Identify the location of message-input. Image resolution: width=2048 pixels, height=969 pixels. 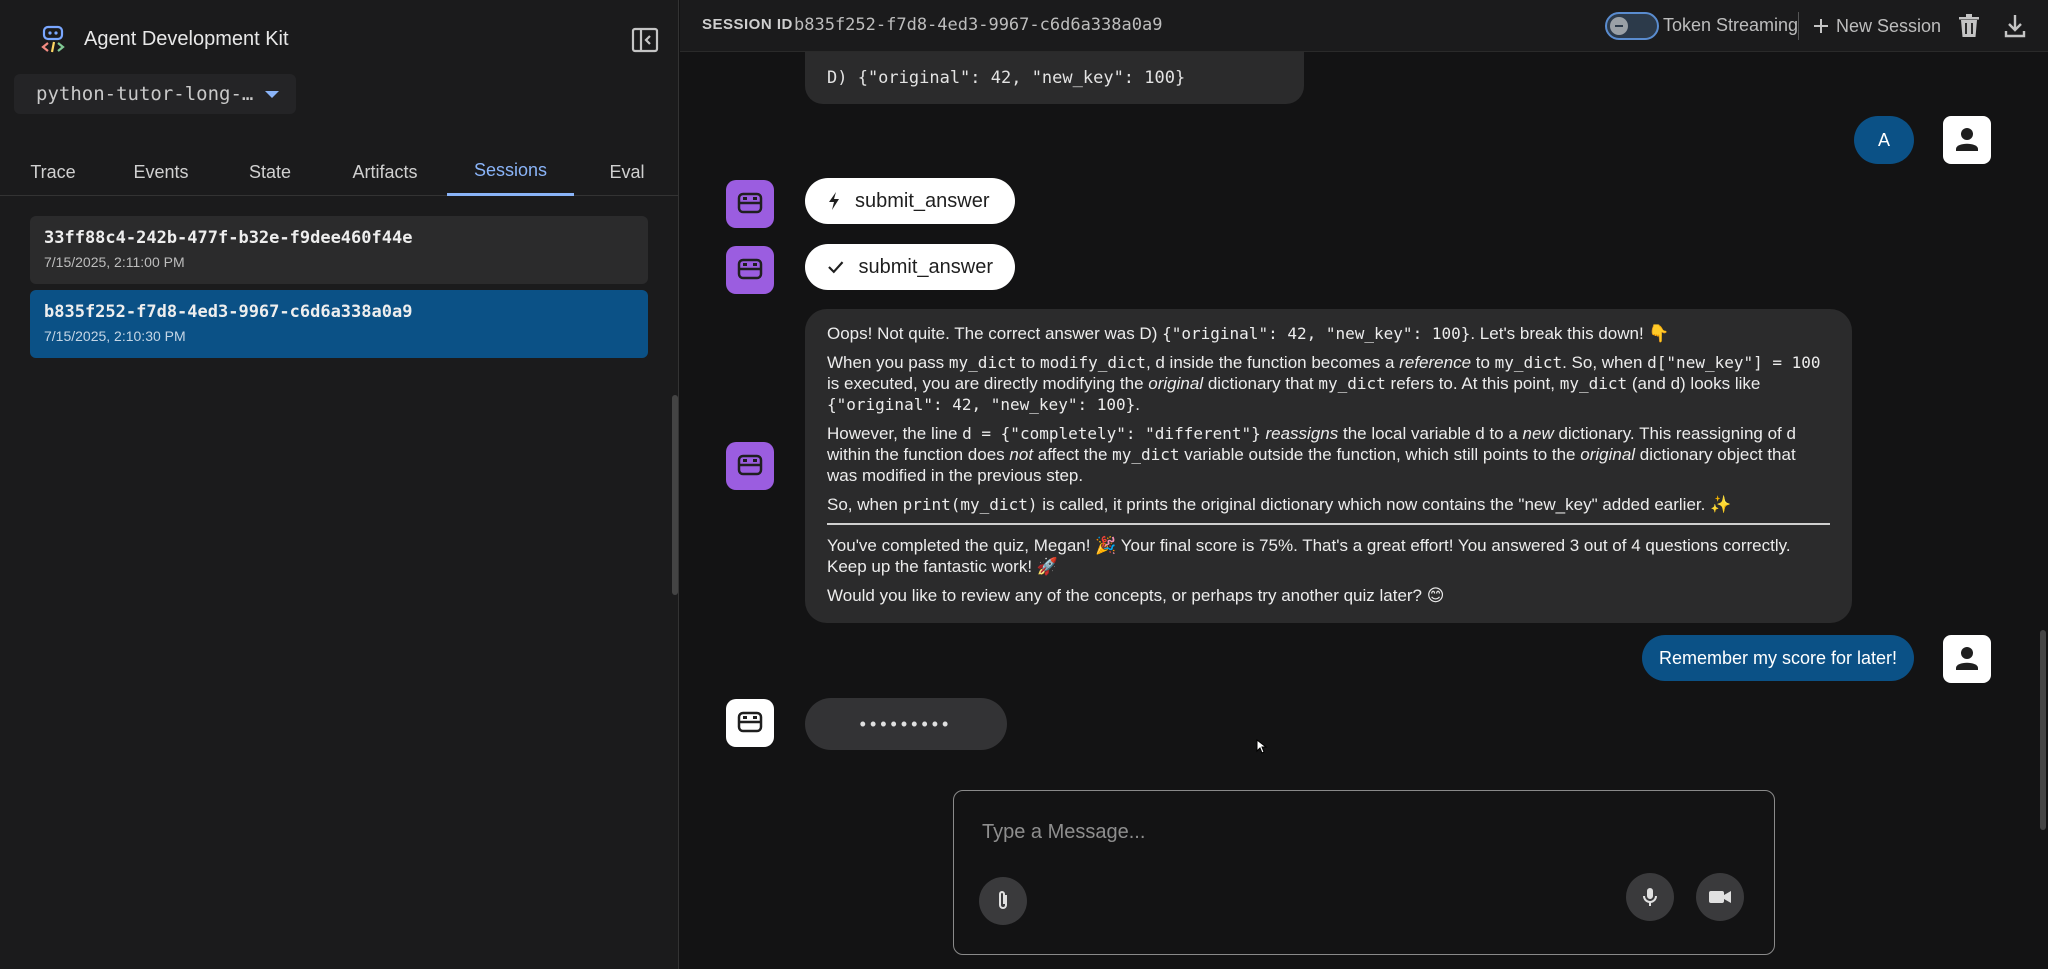
(1362, 832).